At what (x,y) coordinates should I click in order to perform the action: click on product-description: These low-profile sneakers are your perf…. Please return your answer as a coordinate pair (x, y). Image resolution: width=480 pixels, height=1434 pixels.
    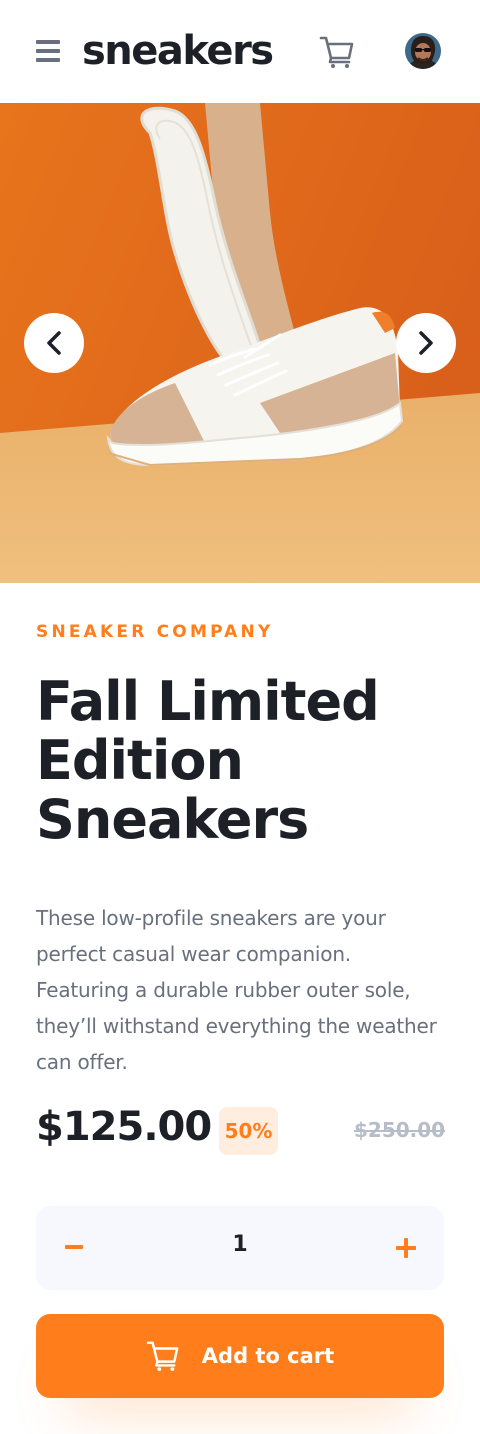
    Looking at the image, I should click on (236, 990).